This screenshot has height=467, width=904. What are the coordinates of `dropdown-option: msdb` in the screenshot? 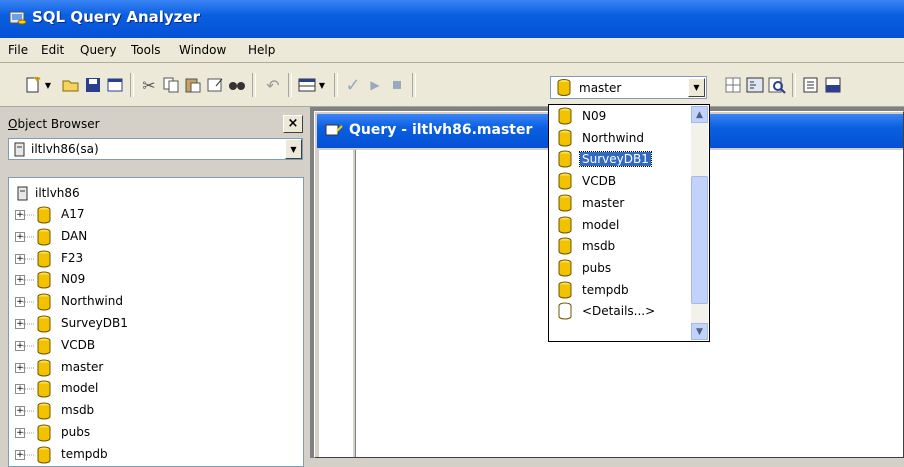 It's located at (620, 247).